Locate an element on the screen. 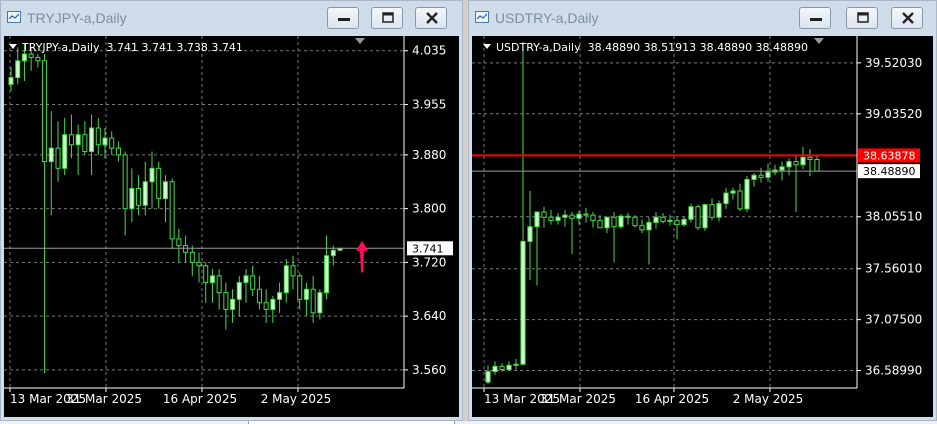  chart-window-icon is located at coordinates (482, 17).